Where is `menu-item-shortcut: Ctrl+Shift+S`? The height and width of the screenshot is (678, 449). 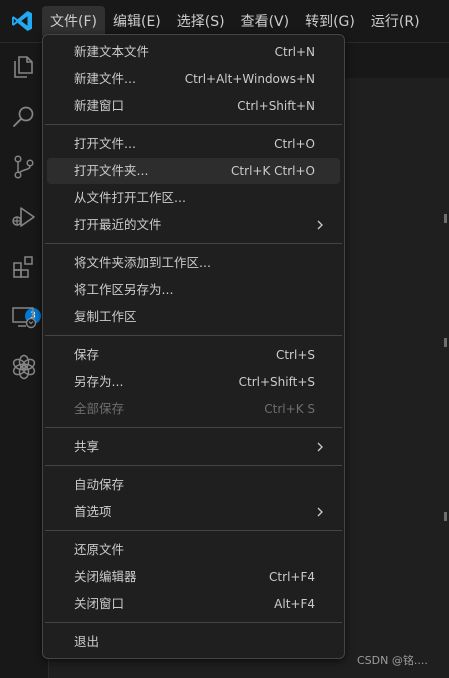
menu-item-shortcut: Ctrl+Shift+S is located at coordinates (276, 382).